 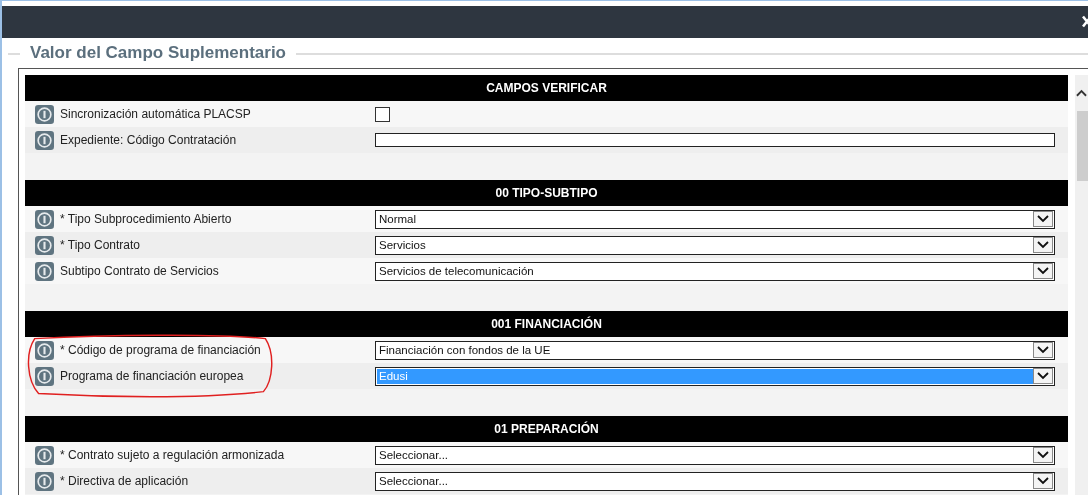 What do you see at coordinates (152, 376) in the screenshot?
I see `field-label: Programa de financiación europea` at bounding box center [152, 376].